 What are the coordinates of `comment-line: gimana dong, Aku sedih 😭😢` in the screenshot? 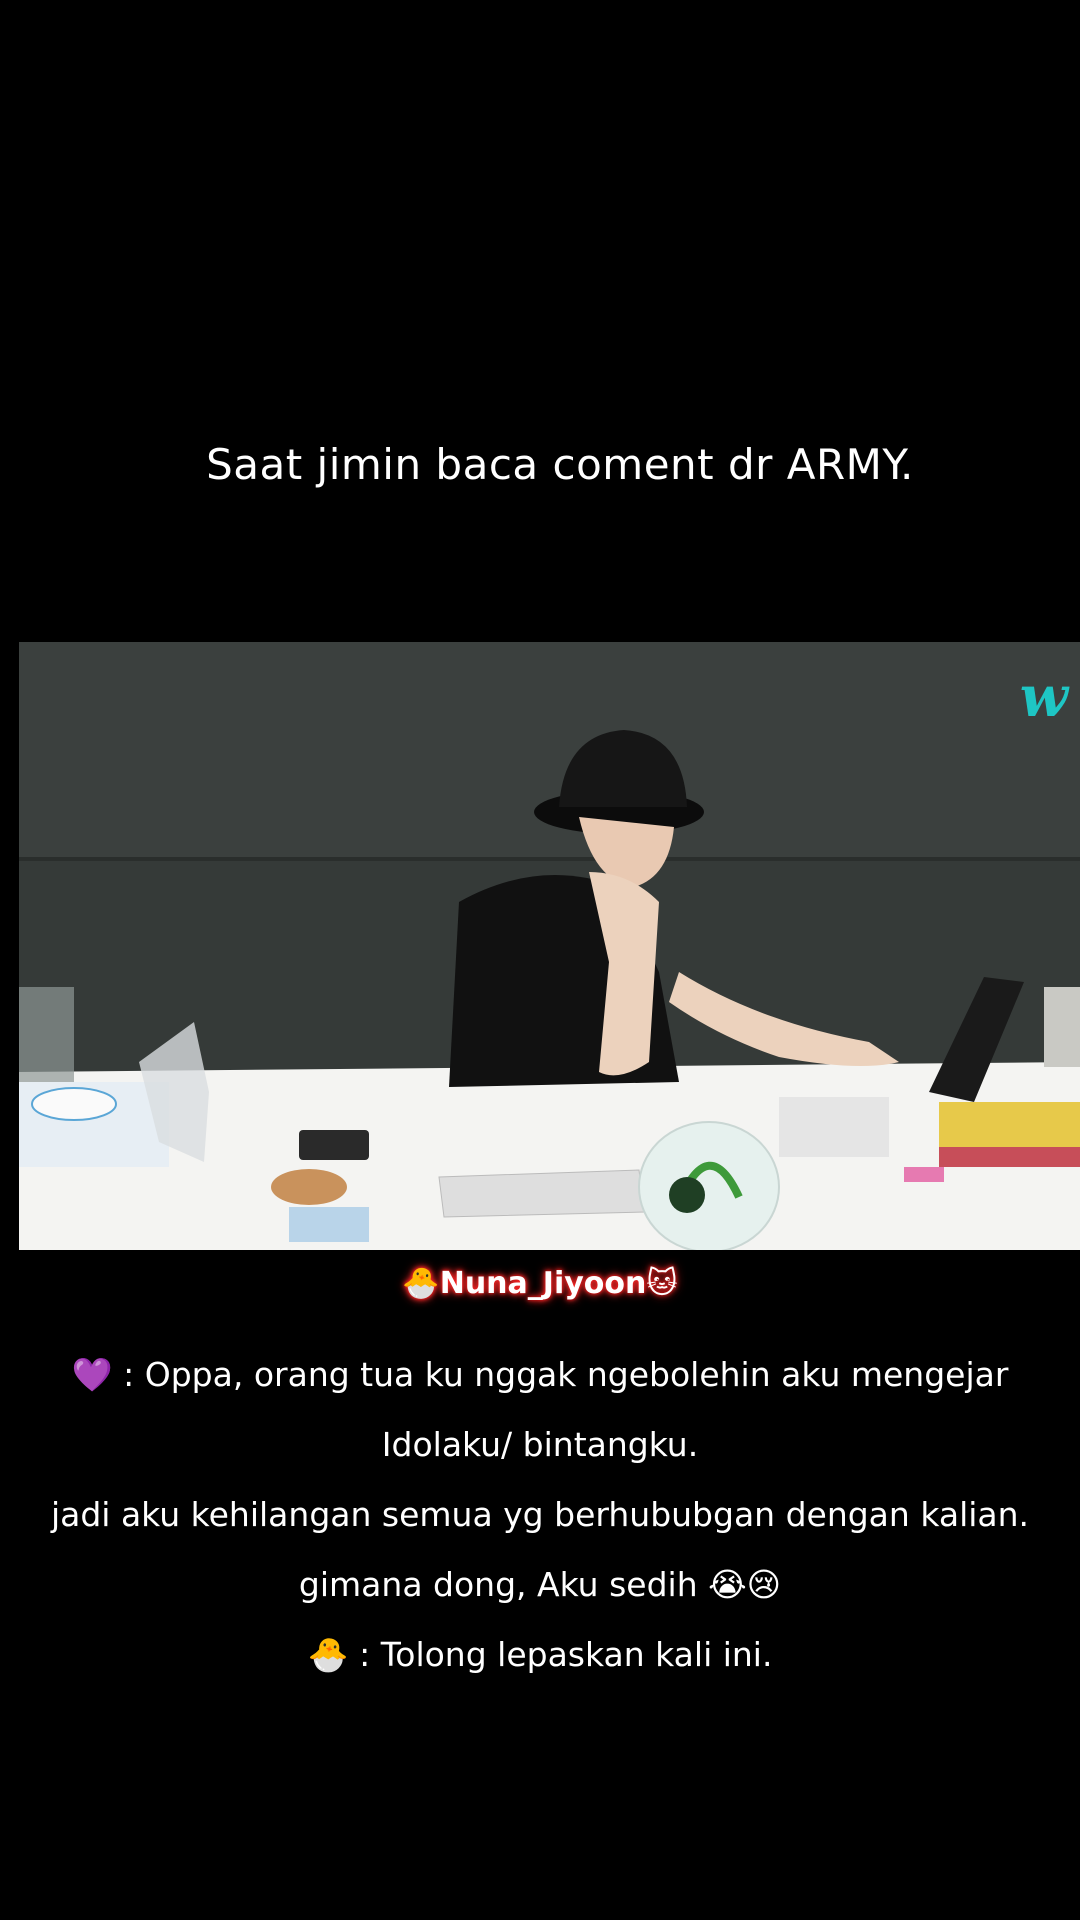 It's located at (540, 1584).